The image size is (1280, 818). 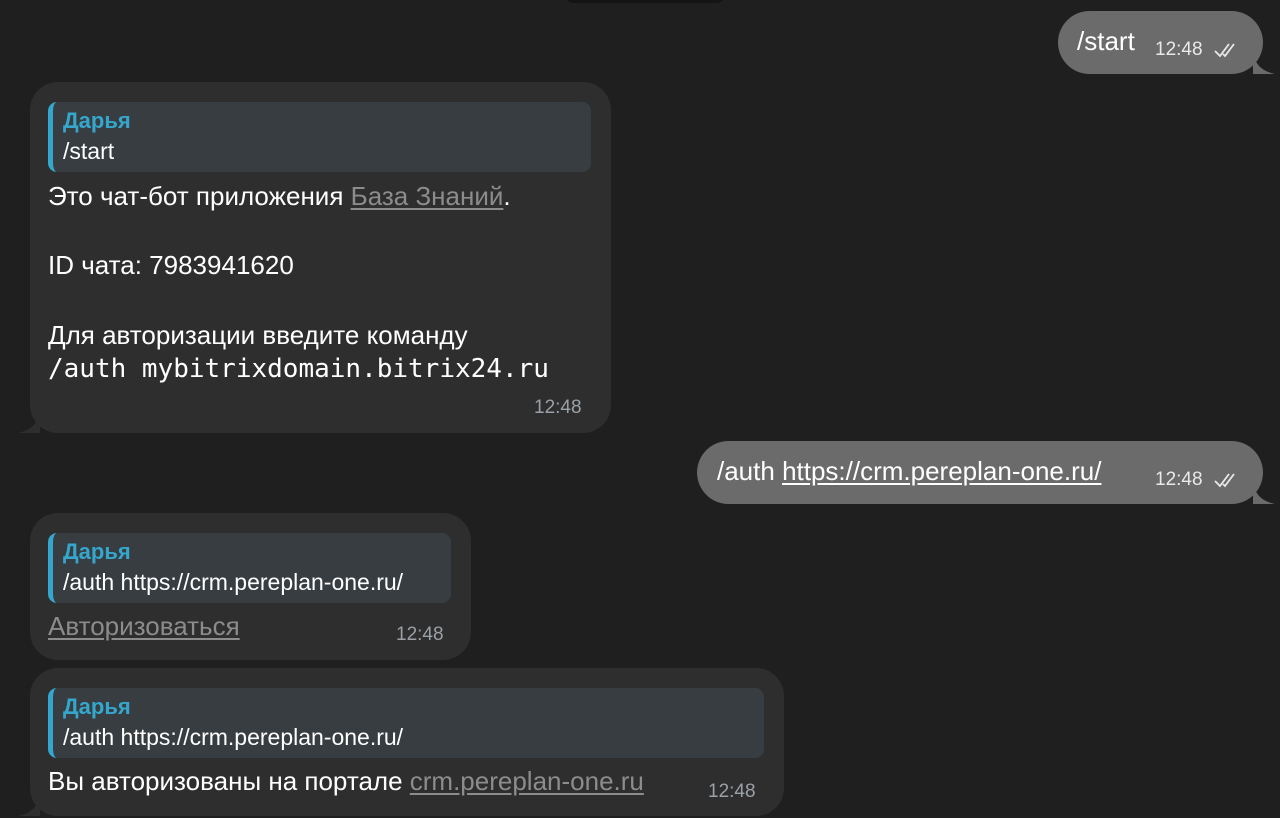 I want to click on authorize-link: Авторизоваться, so click(x=144, y=626).